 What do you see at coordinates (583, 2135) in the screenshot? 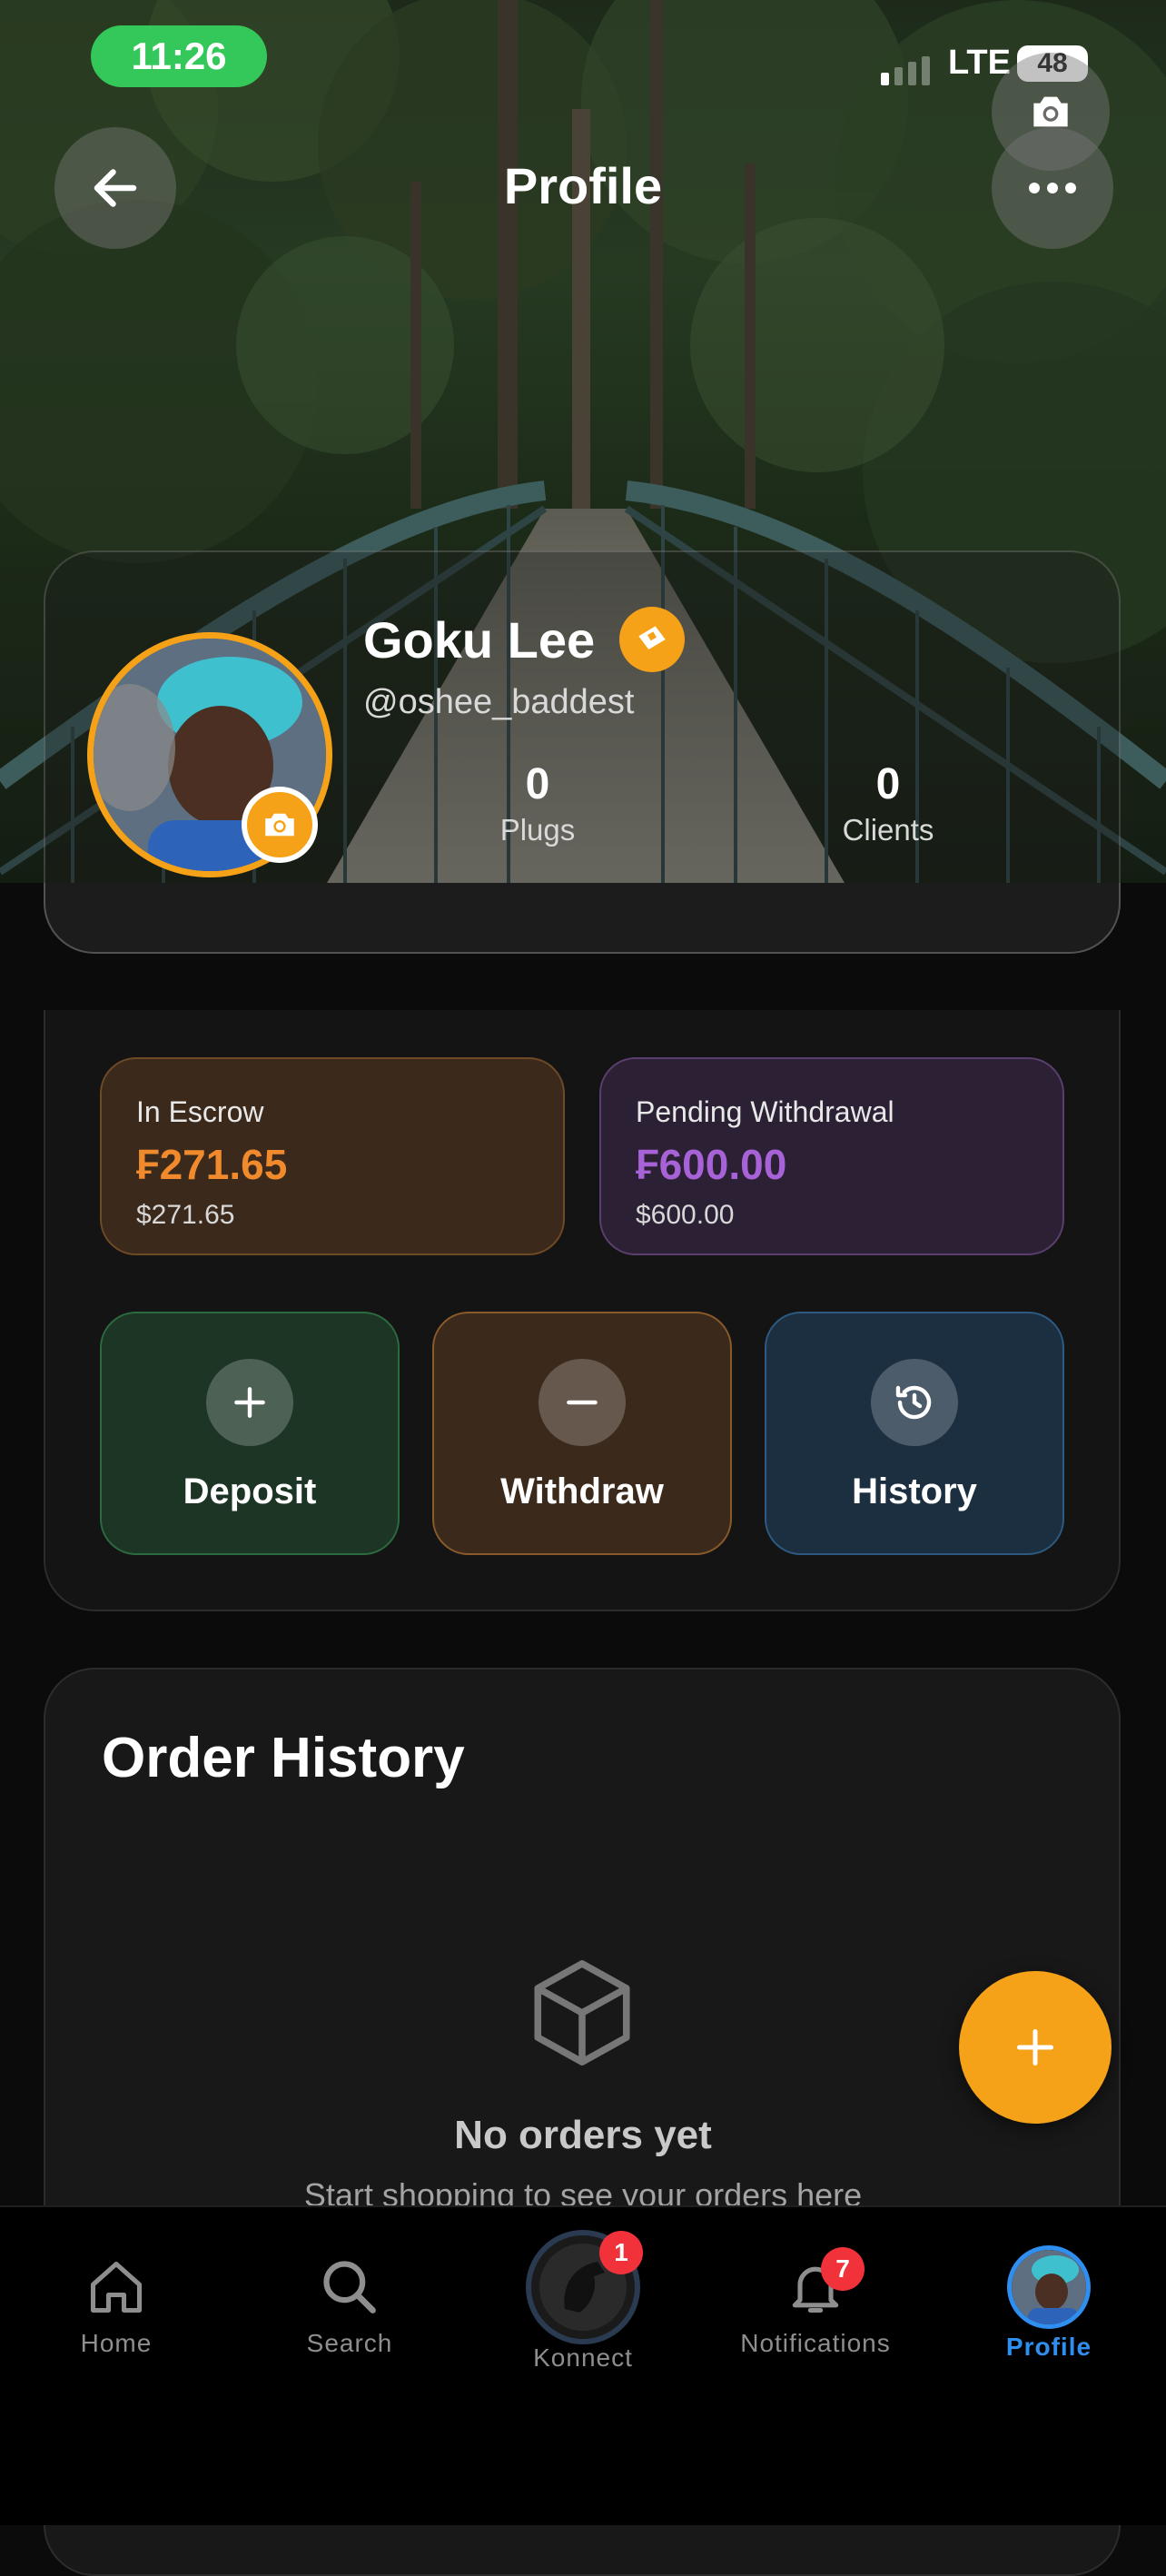
I see `empty-orders-title: No orders yet` at bounding box center [583, 2135].